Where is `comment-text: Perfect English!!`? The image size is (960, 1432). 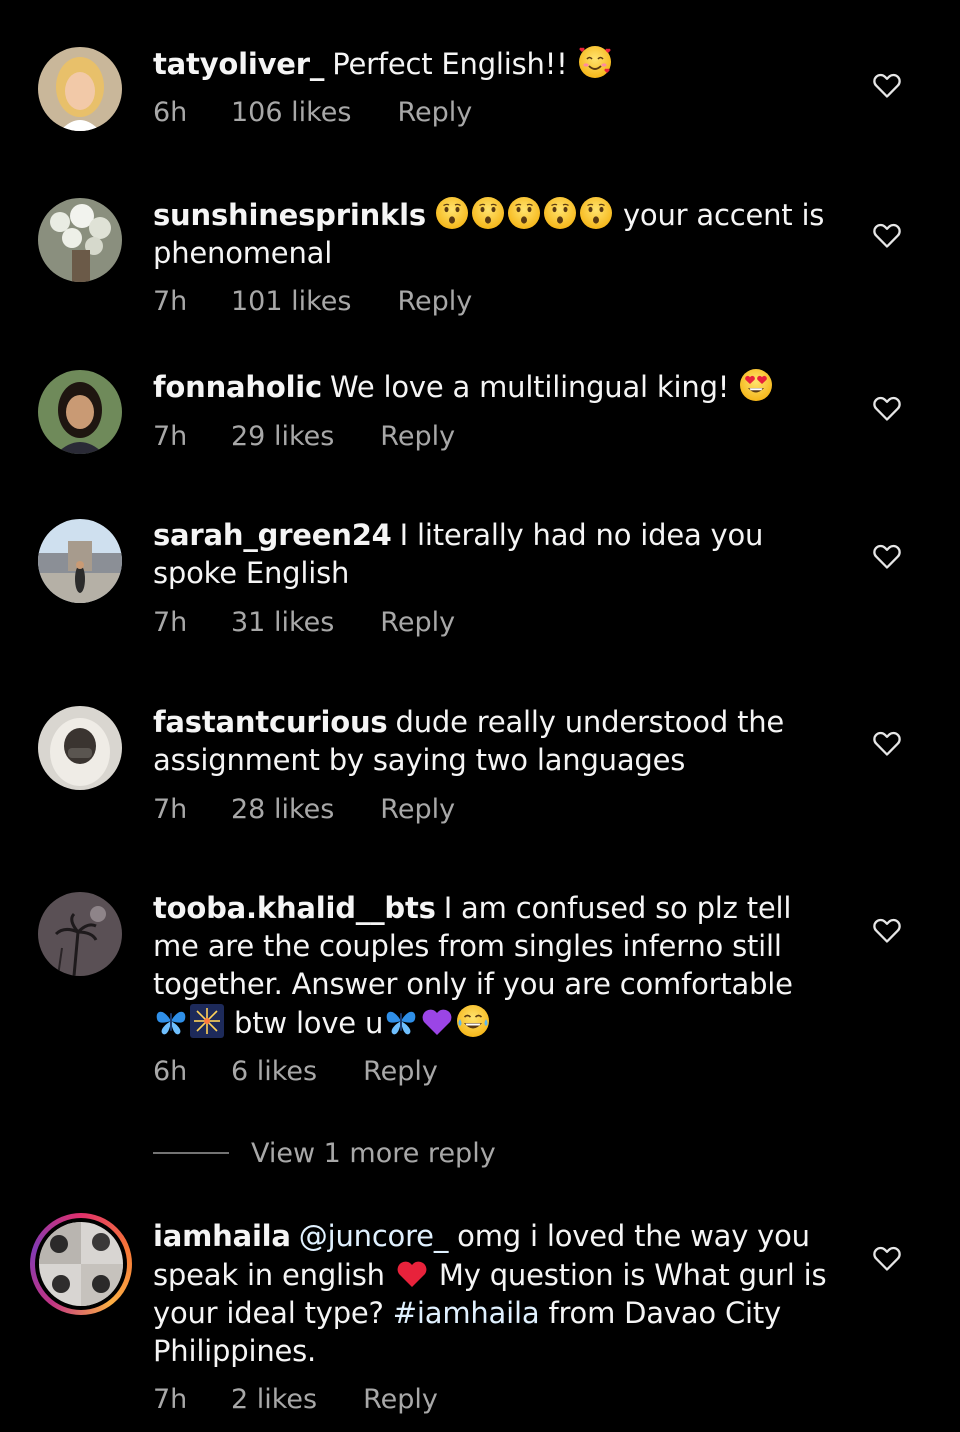
comment-text: Perfect English!! is located at coordinates (450, 64).